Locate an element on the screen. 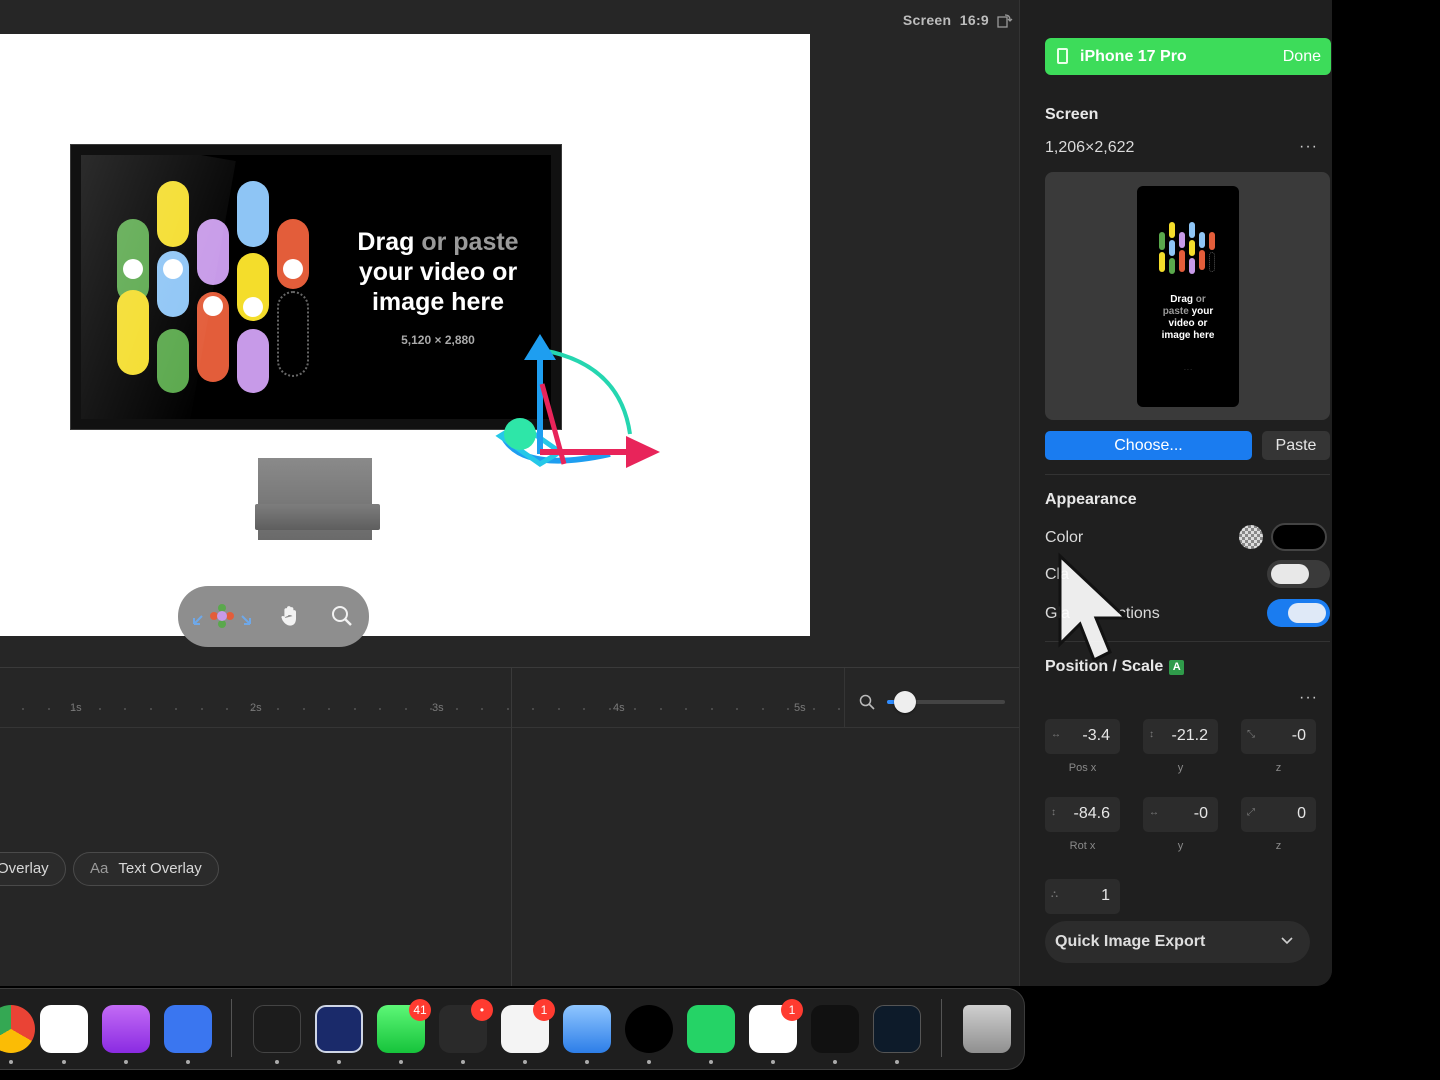 The height and width of the screenshot is (1080, 1440). horizontal-arrow-icon: ↔ is located at coordinates (1154, 812).